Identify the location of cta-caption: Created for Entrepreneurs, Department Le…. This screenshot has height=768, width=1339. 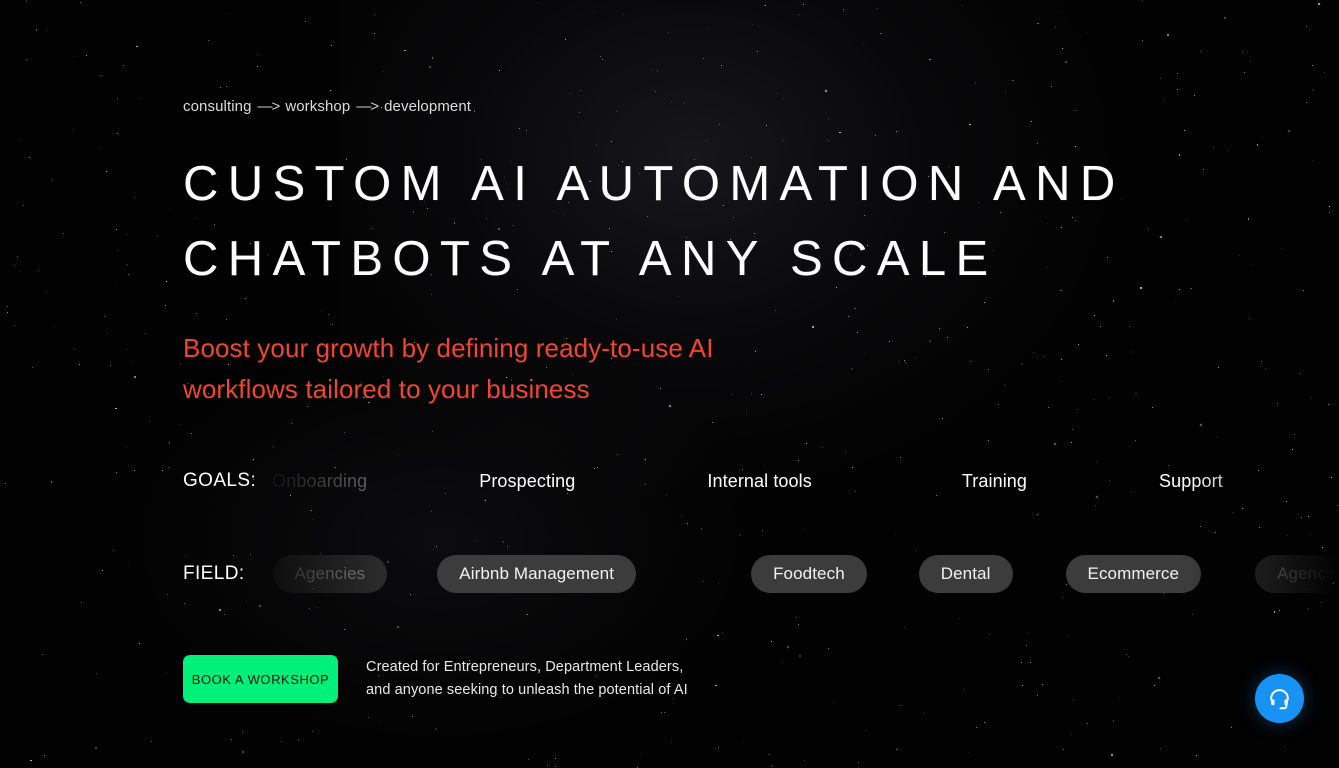
(527, 678).